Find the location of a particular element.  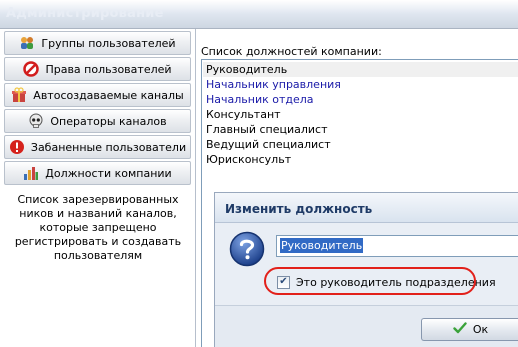

users-group-icon is located at coordinates (27, 43).